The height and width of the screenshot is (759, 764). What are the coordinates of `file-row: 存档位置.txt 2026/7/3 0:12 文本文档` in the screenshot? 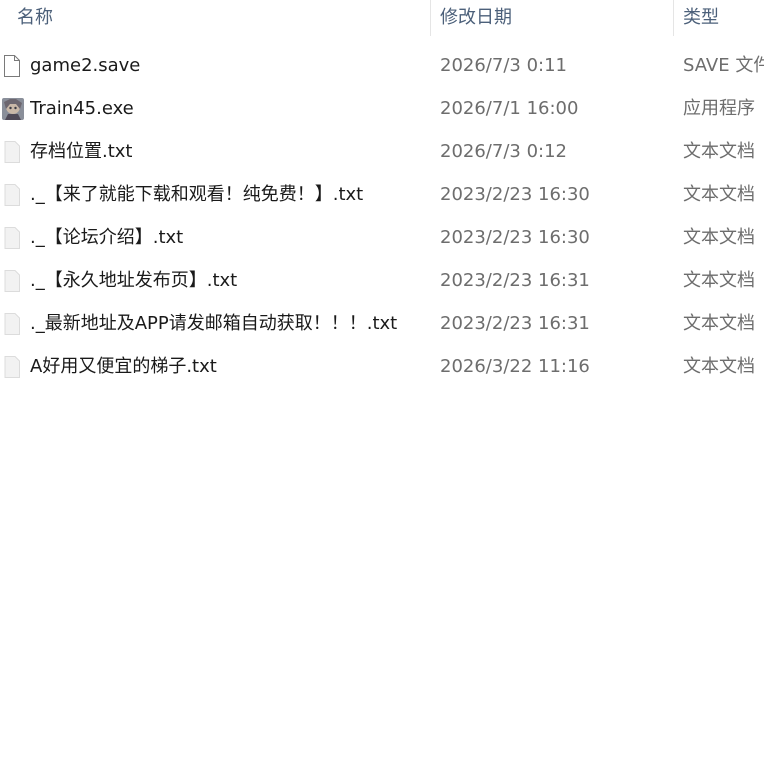 It's located at (382, 151).